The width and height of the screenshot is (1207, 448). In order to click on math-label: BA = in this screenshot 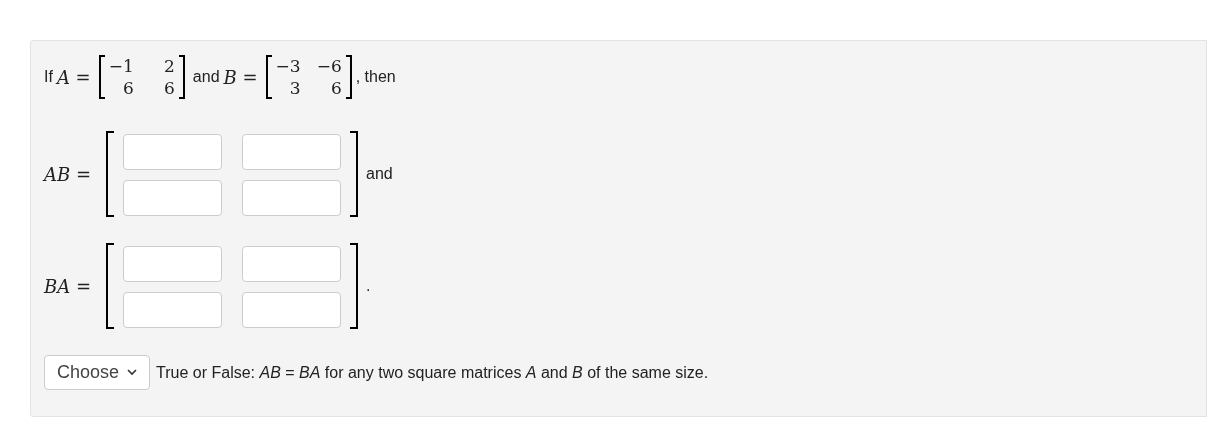, I will do `click(68, 286)`.